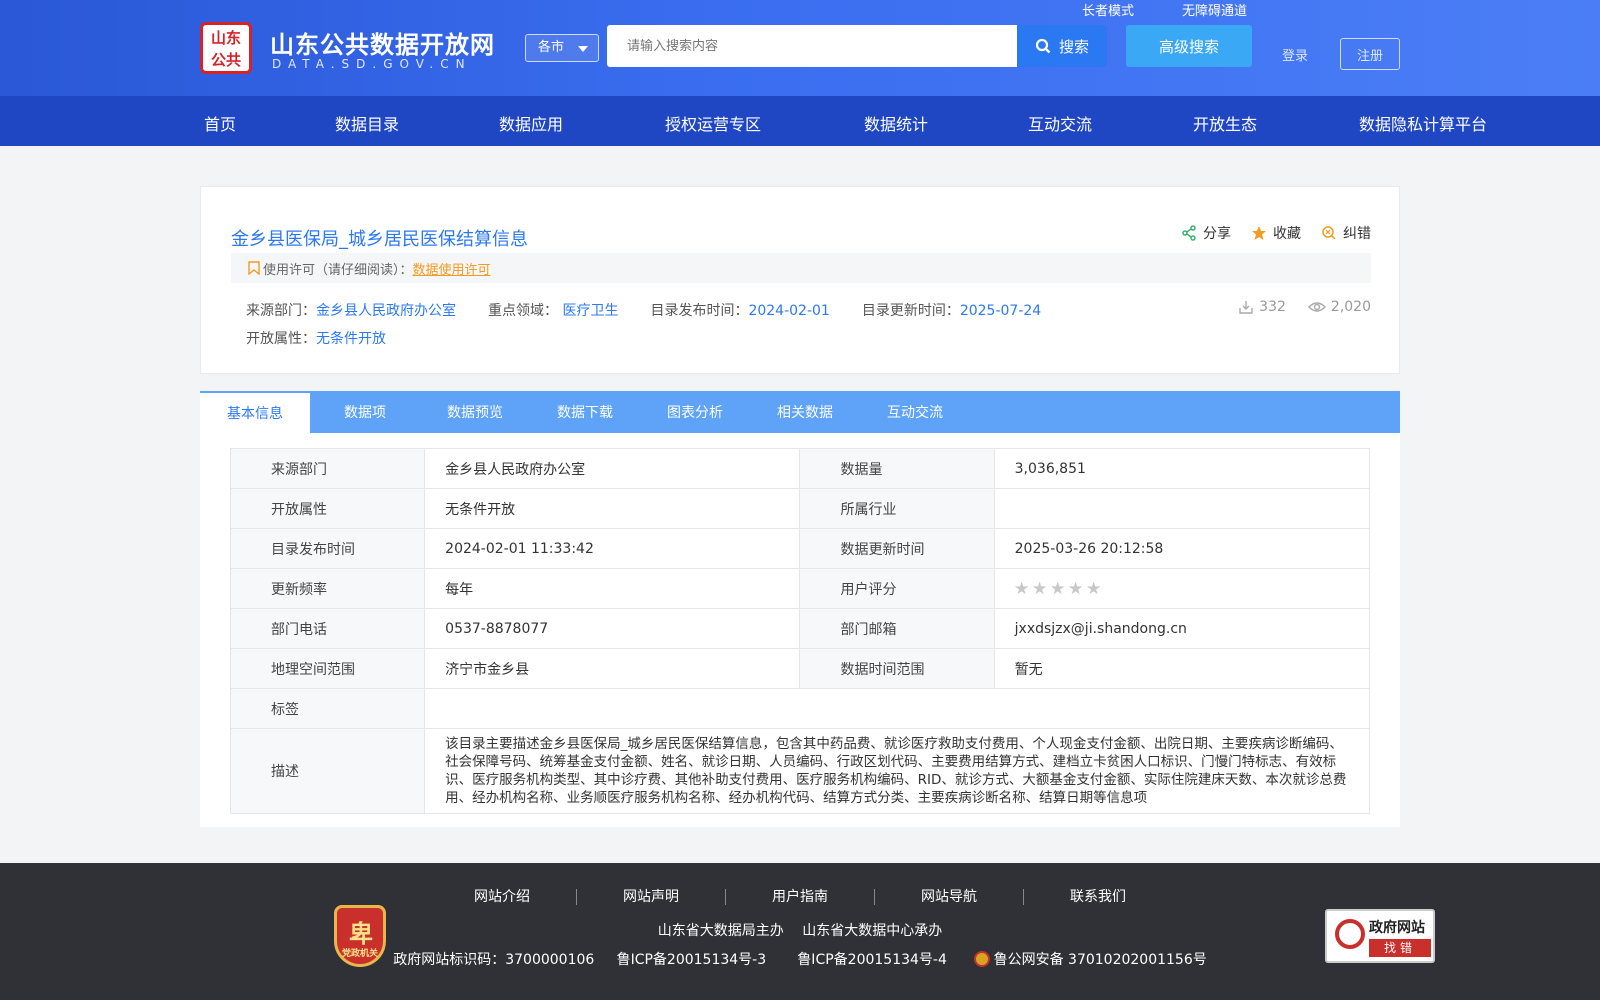  Describe the element at coordinates (220, 123) in the screenshot. I see `nav-item-home: 首页` at that location.